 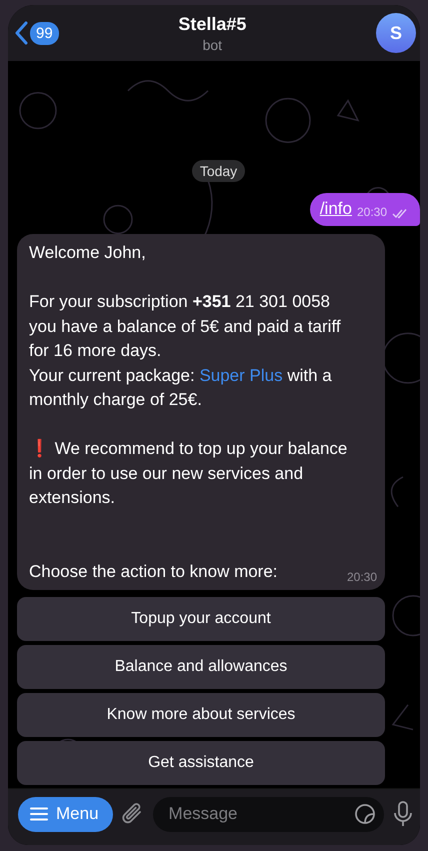 What do you see at coordinates (39, 814) in the screenshot?
I see `menu-icon` at bounding box center [39, 814].